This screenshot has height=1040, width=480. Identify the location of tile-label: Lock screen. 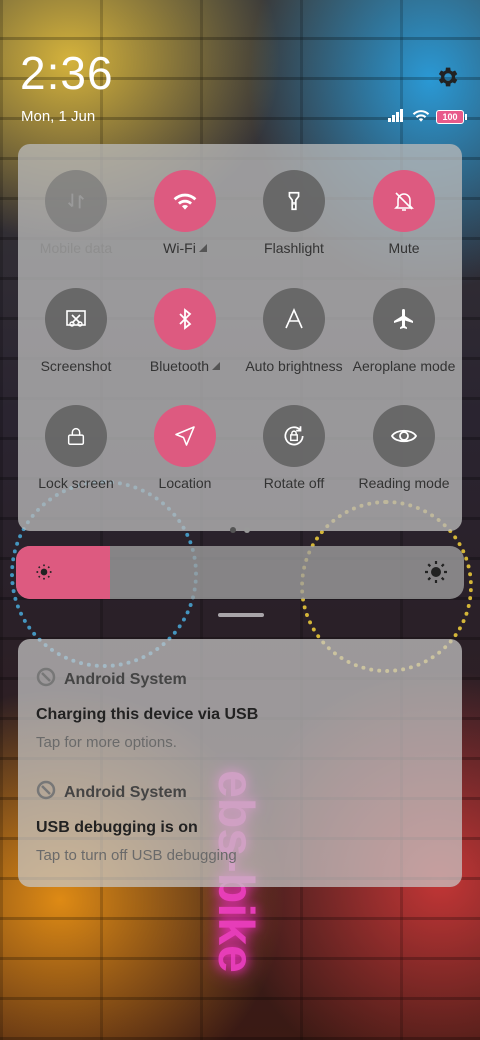
(76, 483).